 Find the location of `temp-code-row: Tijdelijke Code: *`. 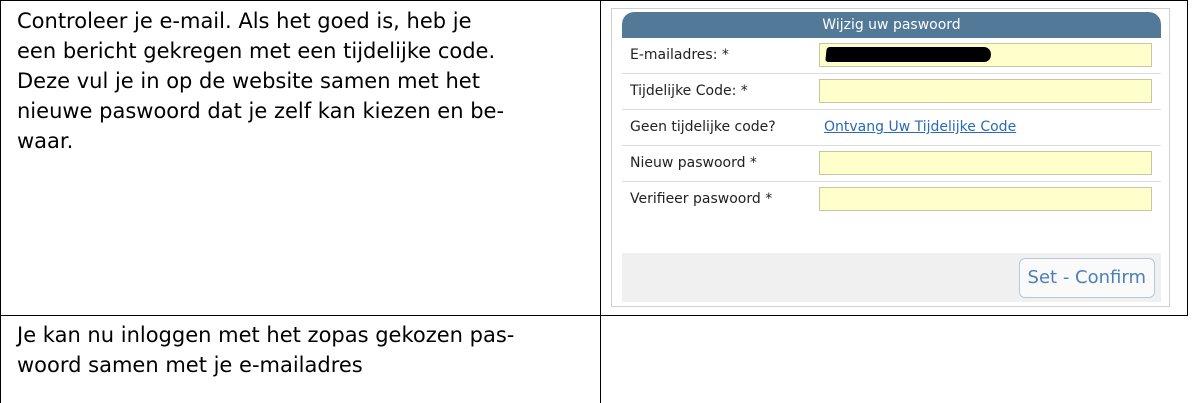

temp-code-row: Tijdelijke Code: * is located at coordinates (891, 92).